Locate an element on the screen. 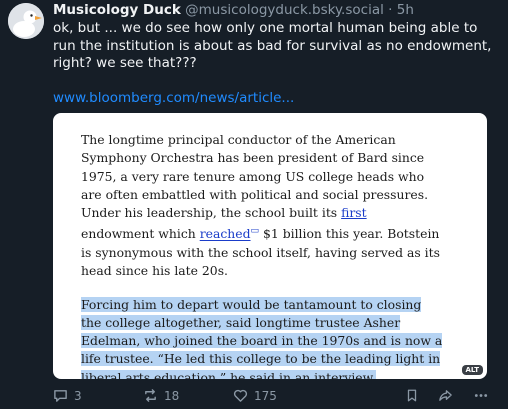 The width and height of the screenshot is (508, 409). p1-text-b: endowment which is located at coordinates (140, 234).